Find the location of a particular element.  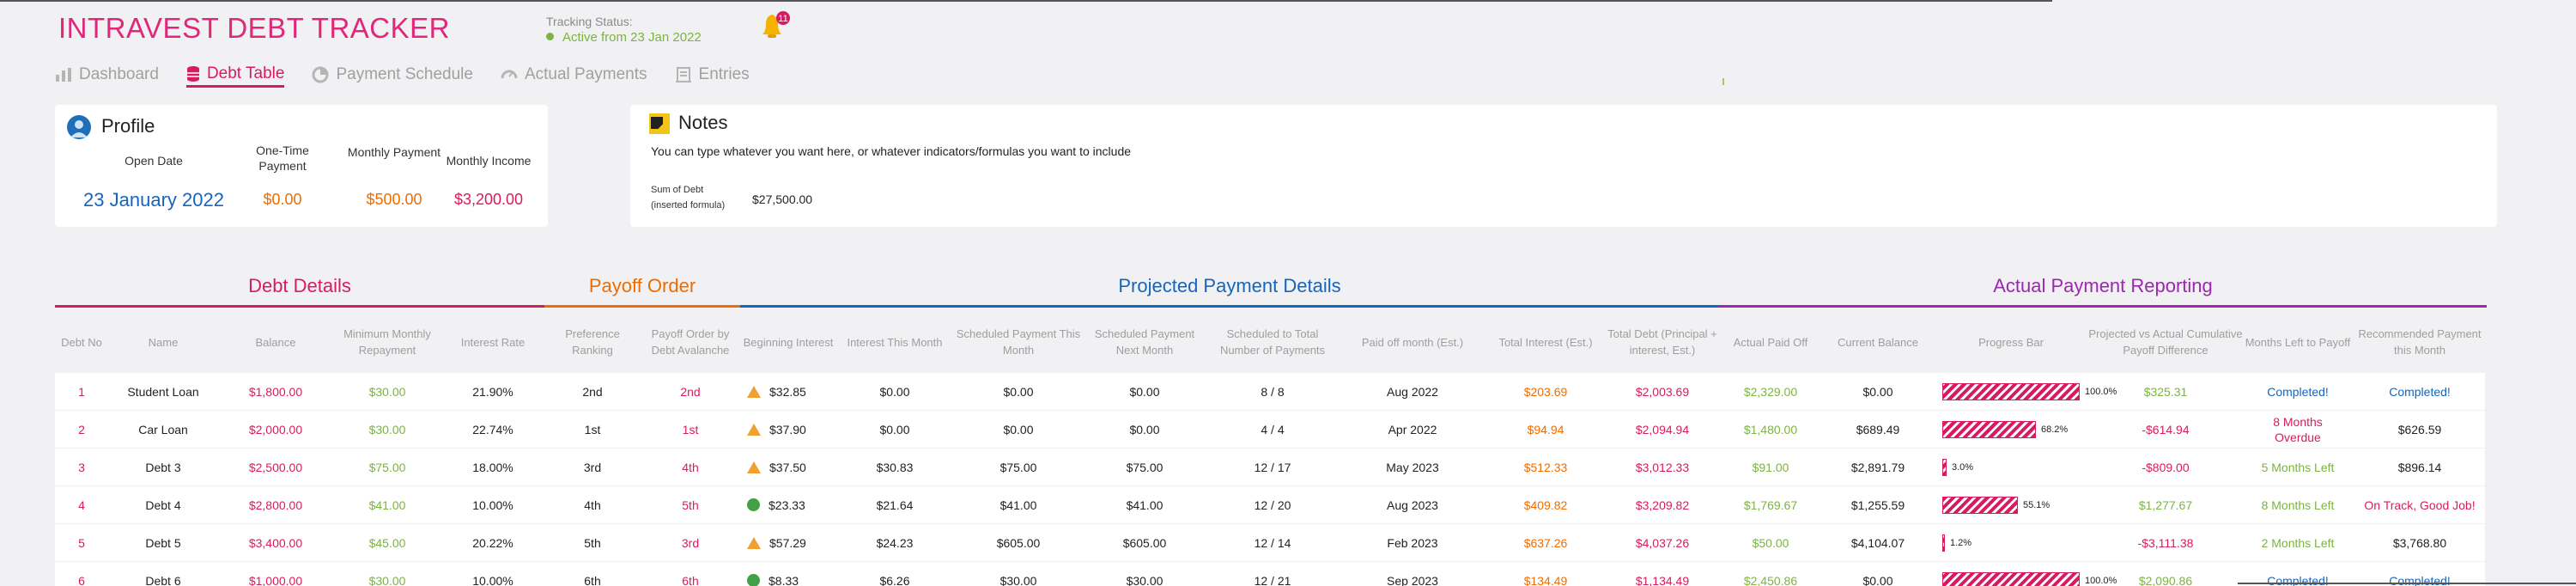

col-interest-month: Interest This Month is located at coordinates (895, 342).